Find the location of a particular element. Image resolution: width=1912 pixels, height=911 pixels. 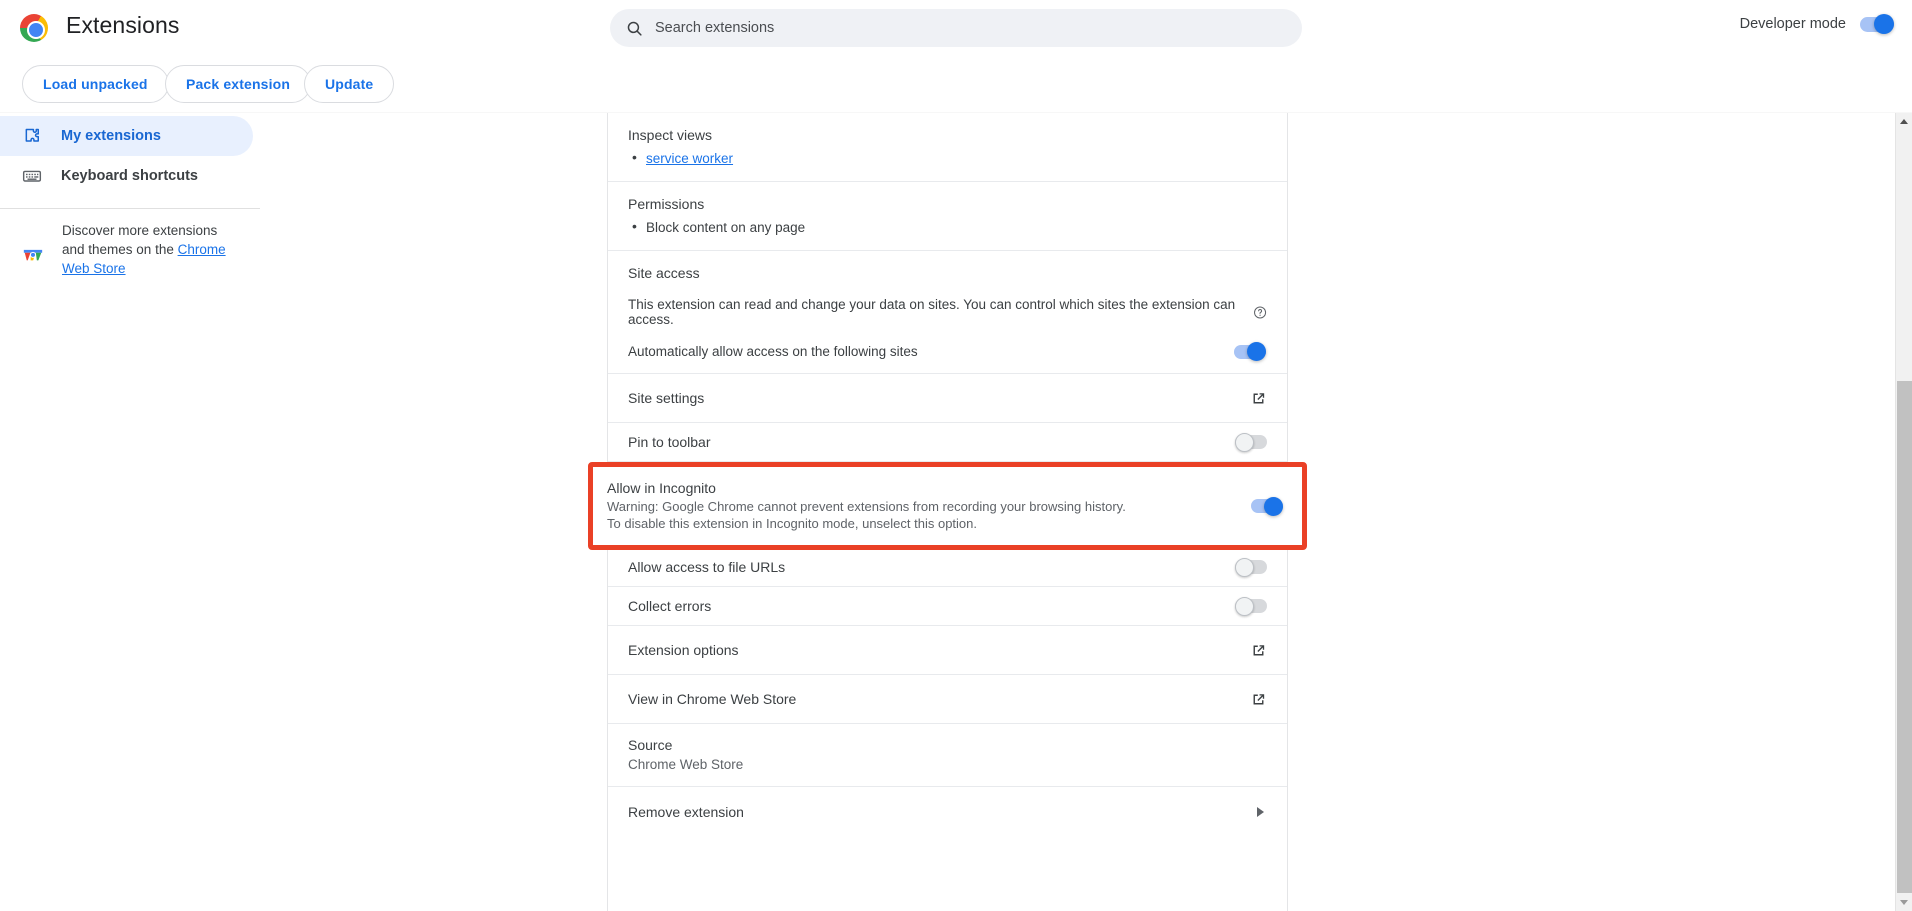

scrollbar-down-button is located at coordinates (1904, 902).